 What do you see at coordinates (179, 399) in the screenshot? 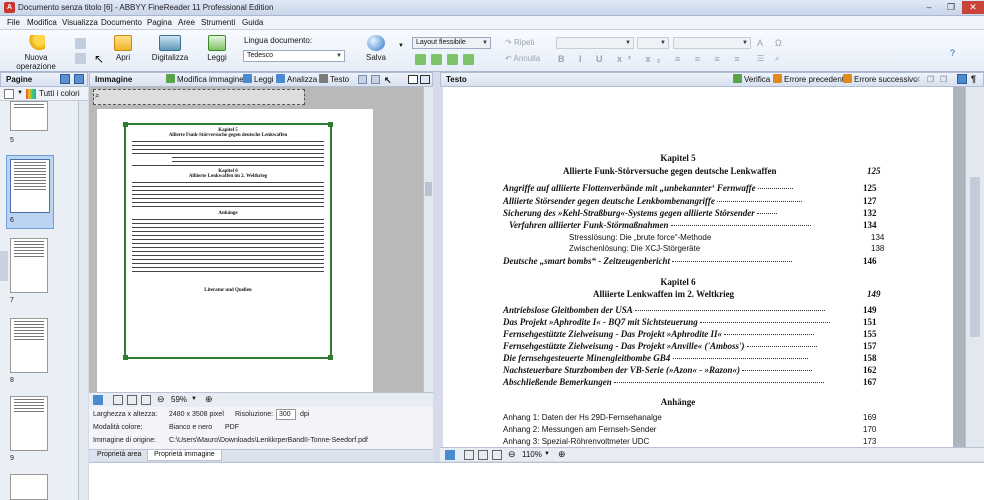
I see `image-zoom-value: 59%` at bounding box center [179, 399].